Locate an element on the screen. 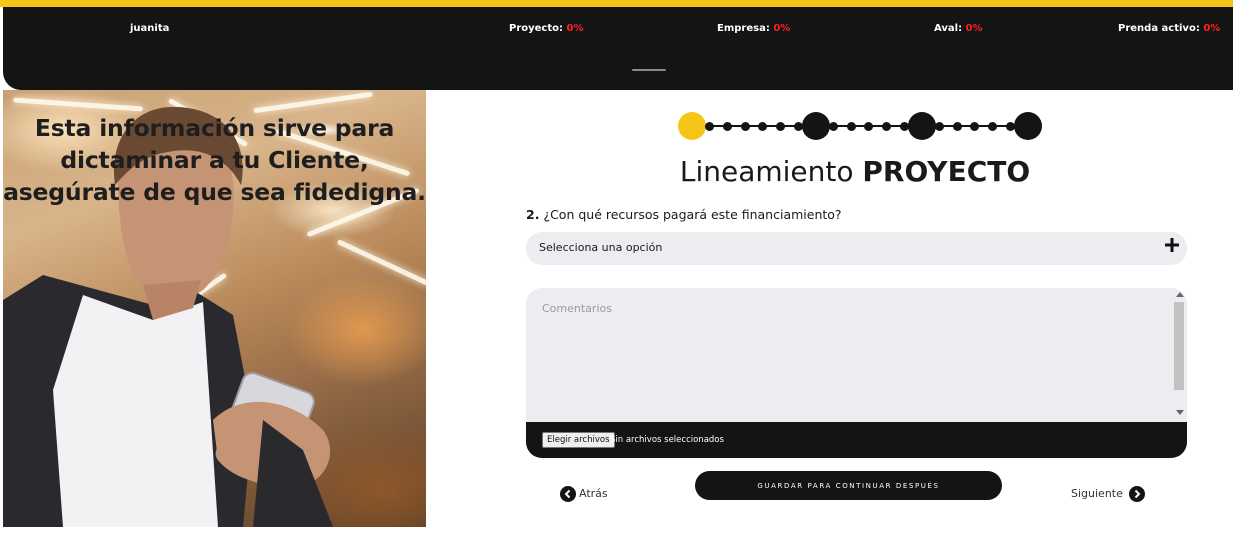  plus-icon is located at coordinates (1172, 245).